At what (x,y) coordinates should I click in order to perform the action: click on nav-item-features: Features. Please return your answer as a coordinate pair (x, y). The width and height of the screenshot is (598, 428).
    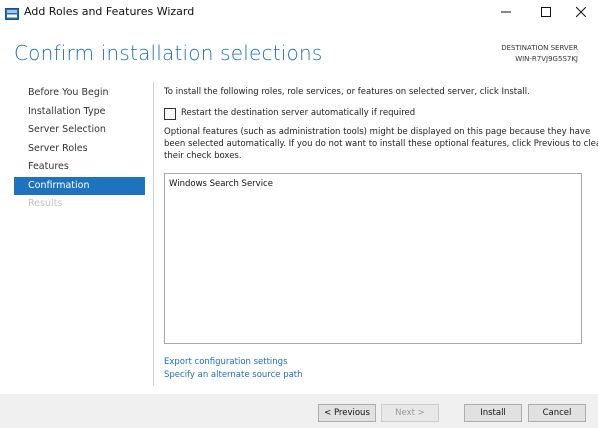
    Looking at the image, I should click on (79, 167).